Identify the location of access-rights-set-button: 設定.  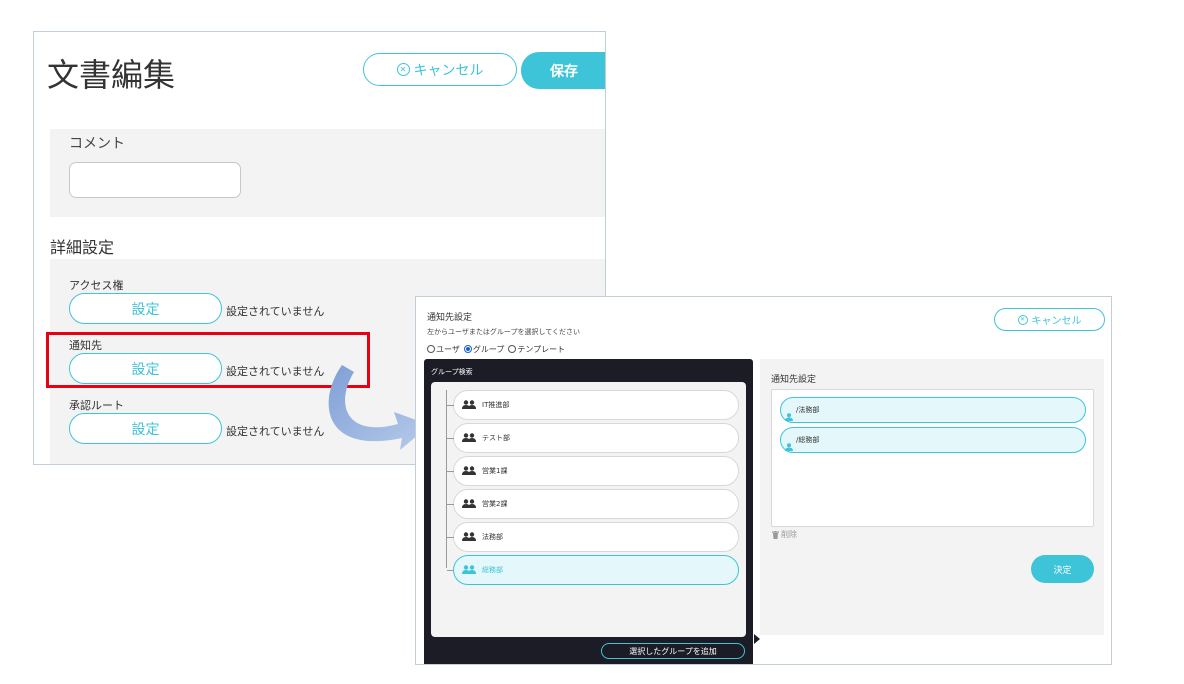
(145, 308).